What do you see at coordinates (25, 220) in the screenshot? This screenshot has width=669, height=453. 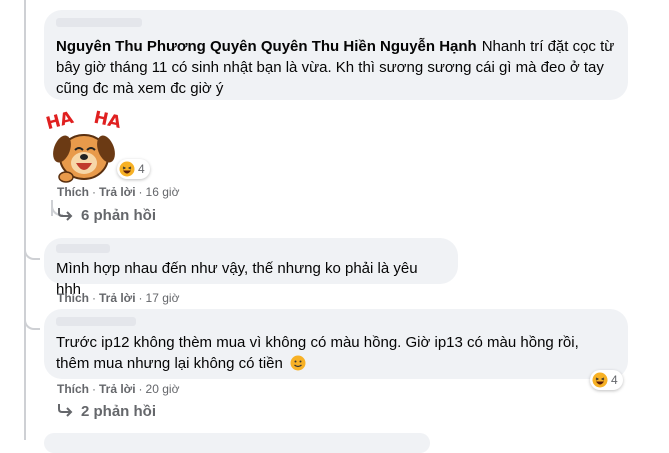 I see `thread-line` at bounding box center [25, 220].